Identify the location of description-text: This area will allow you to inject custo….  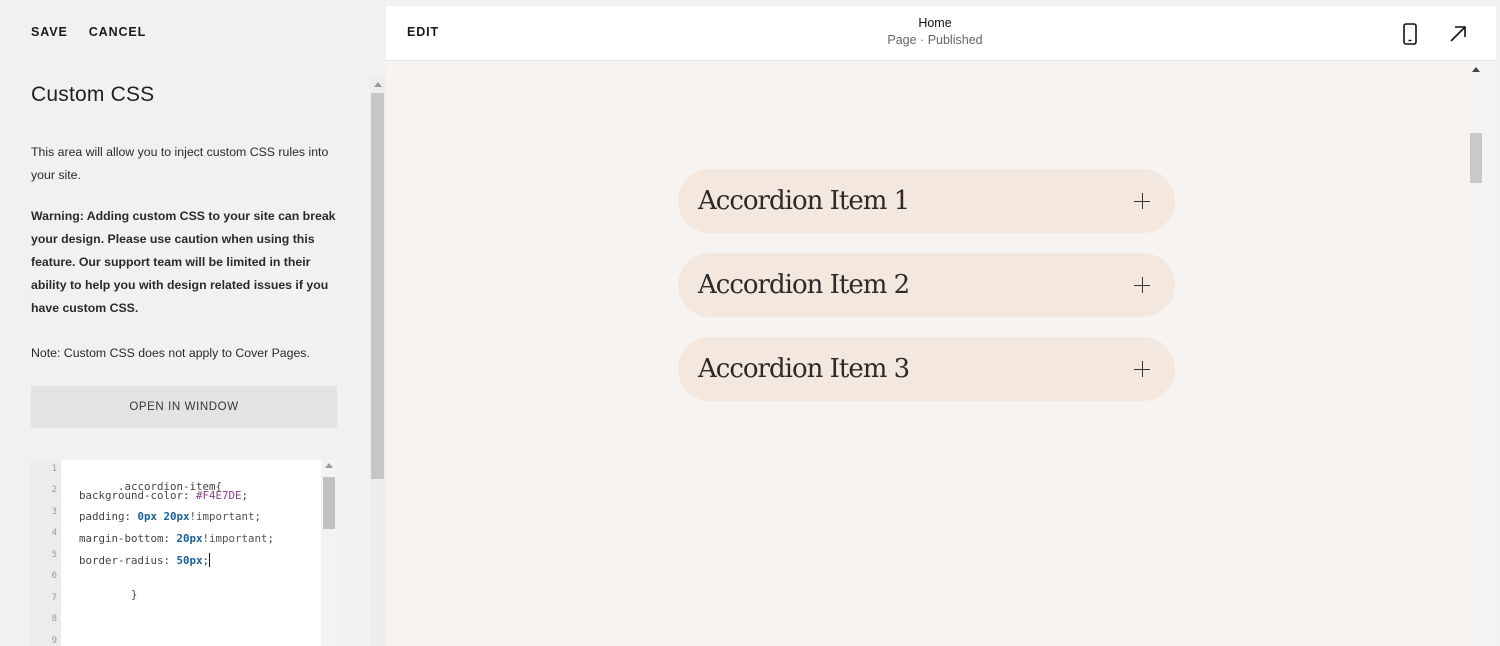
(180, 163).